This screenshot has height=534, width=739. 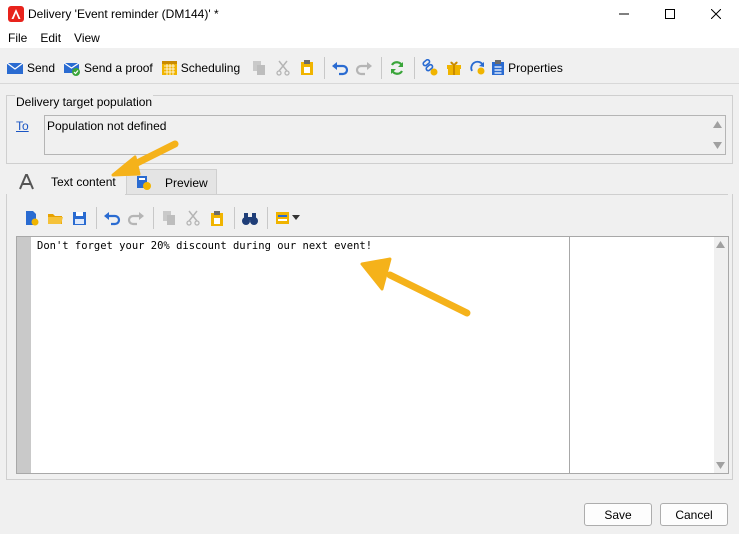 I want to click on save-file-button, so click(x=79, y=218).